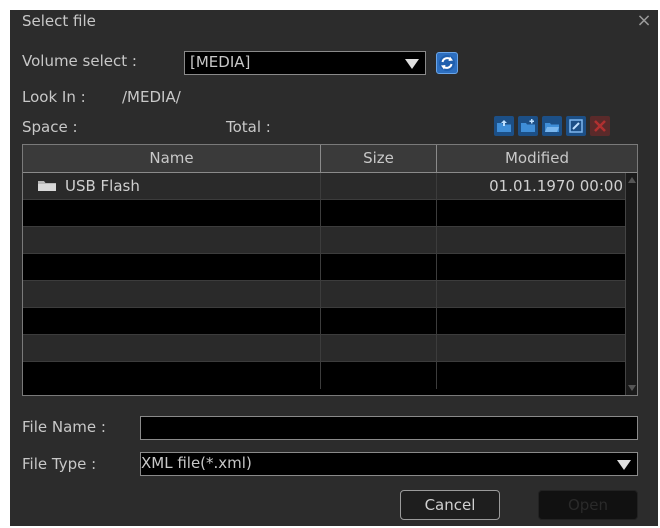 The image size is (660, 528). What do you see at coordinates (379, 186) in the screenshot?
I see `cell-size` at bounding box center [379, 186].